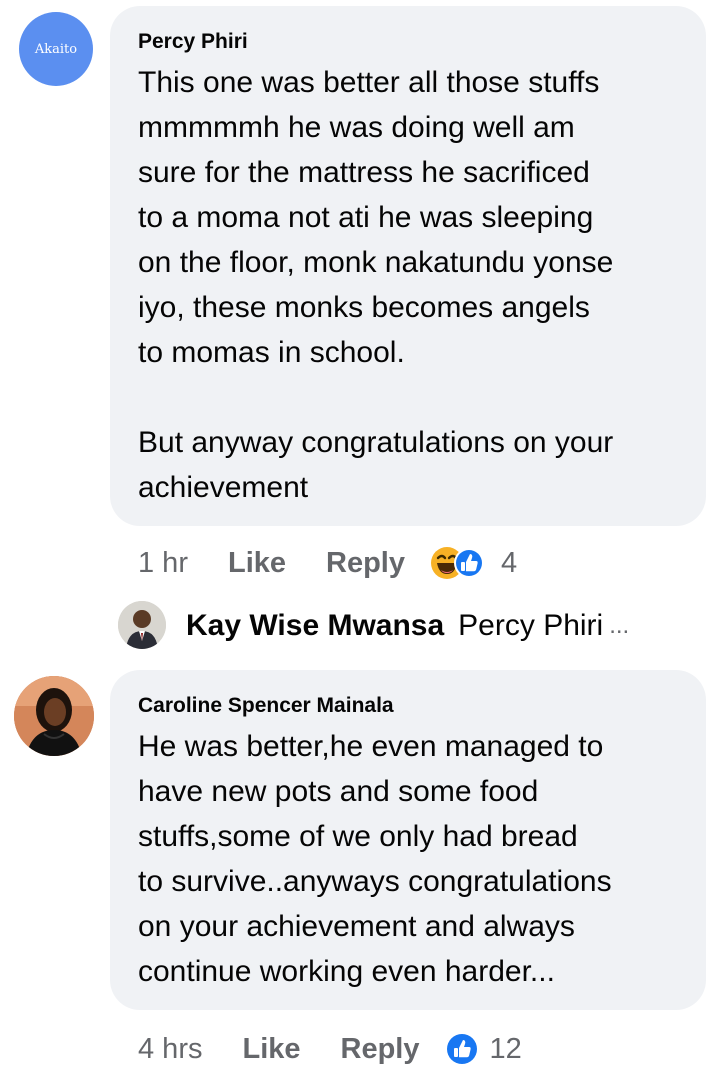 This screenshot has height=1072, width=720. What do you see at coordinates (330, 1049) in the screenshot?
I see `comment-actions: 4 hrs Like Reply 12` at bounding box center [330, 1049].